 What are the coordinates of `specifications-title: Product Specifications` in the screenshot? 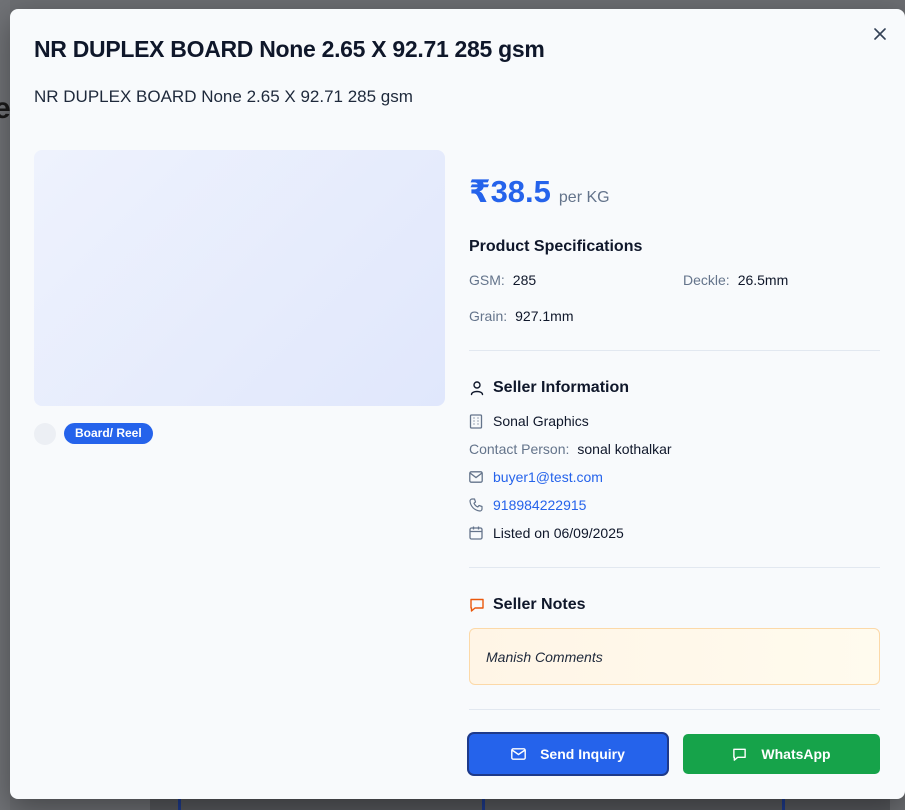 It's located at (556, 246).